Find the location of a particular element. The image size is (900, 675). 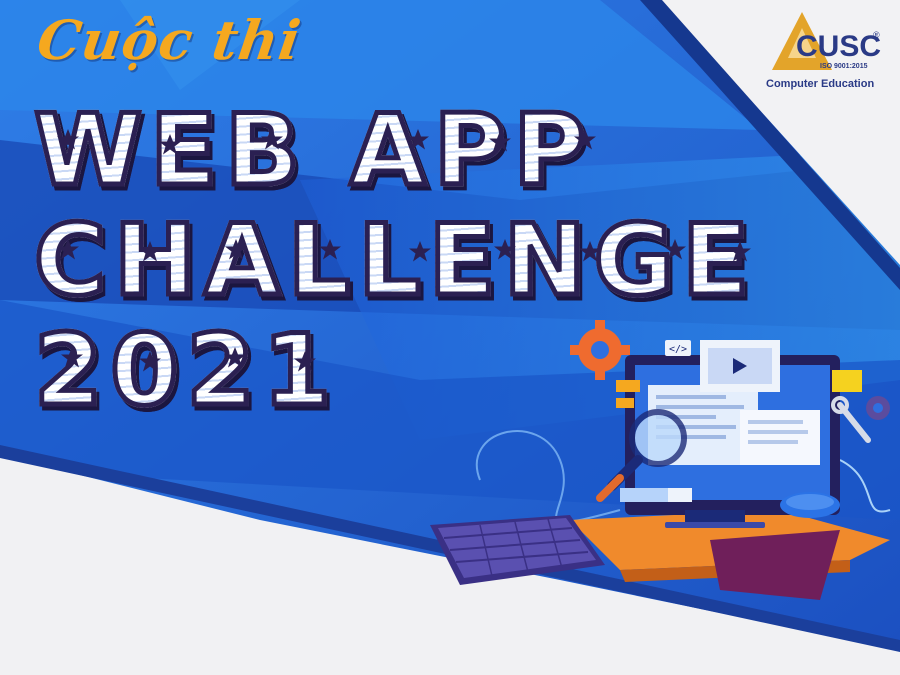

title-line-1: WEB APP is located at coordinates (312, 151).